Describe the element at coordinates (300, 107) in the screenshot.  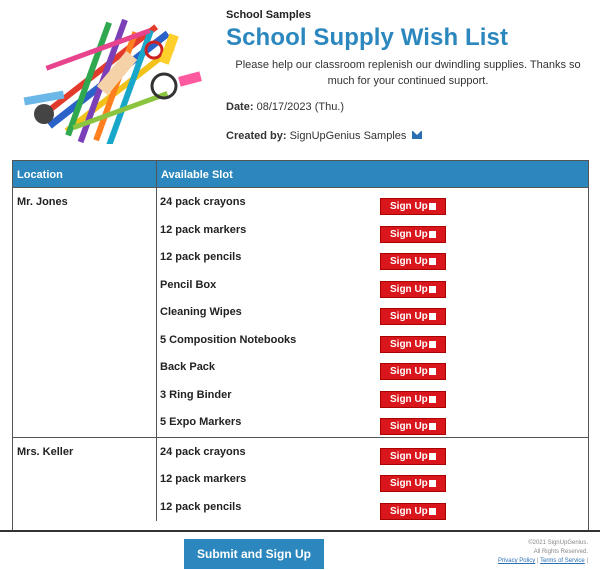
I see `date-value: 08/17/2023 (Thu.)` at that location.